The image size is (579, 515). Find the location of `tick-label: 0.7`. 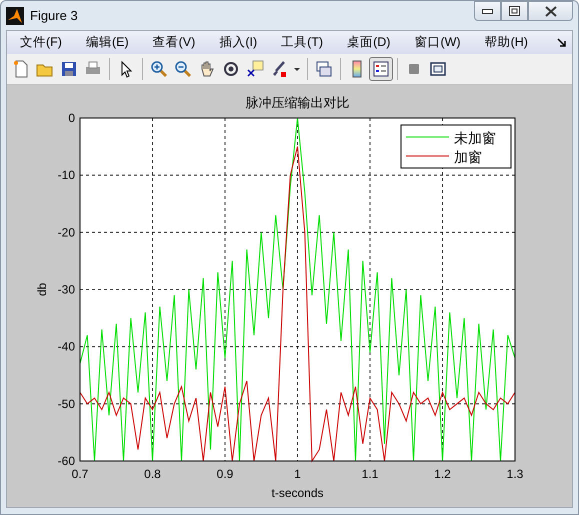

tick-label: 0.7 is located at coordinates (80, 474).